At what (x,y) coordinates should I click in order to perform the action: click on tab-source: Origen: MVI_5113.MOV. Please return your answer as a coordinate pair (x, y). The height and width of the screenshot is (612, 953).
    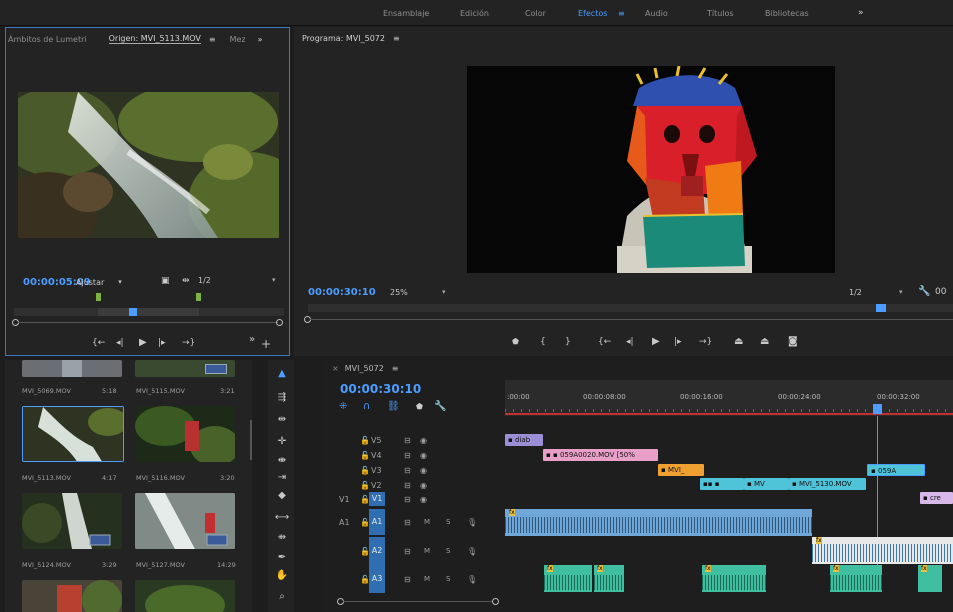
    Looking at the image, I should click on (154, 39).